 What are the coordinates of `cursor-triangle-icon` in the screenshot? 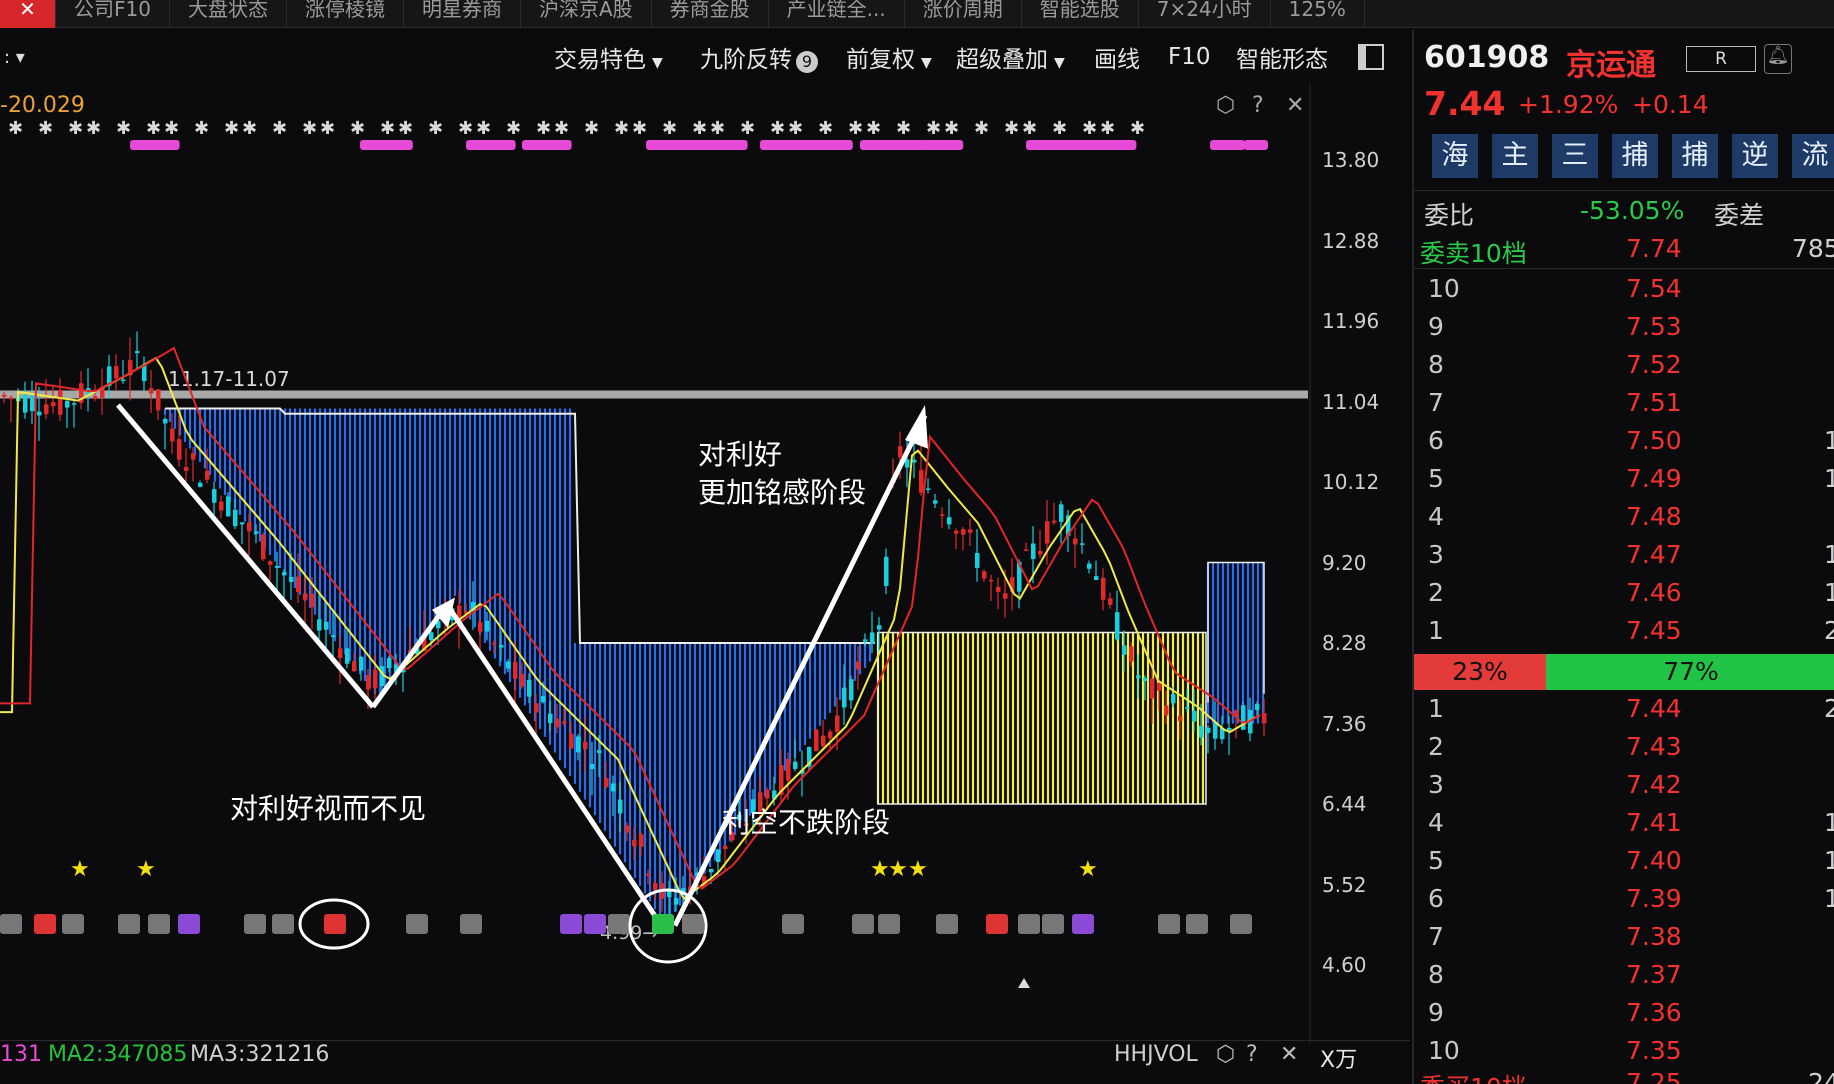 It's located at (1024, 983).